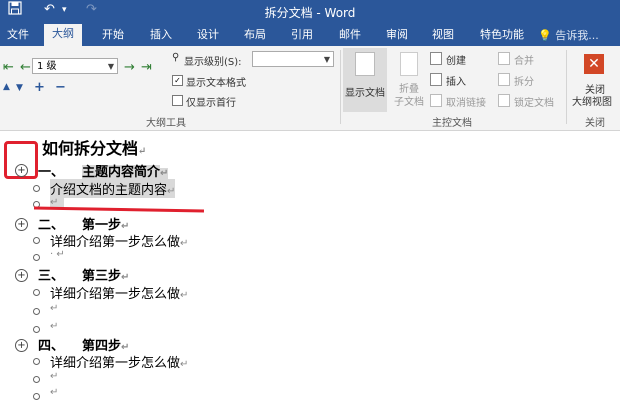  What do you see at coordinates (524, 80) in the screenshot?
I see `split-button: 拆分` at bounding box center [524, 80].